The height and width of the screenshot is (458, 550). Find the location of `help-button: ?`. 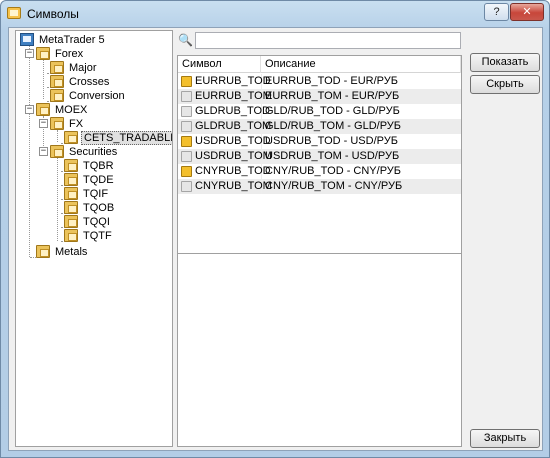

help-button: ? is located at coordinates (496, 12).